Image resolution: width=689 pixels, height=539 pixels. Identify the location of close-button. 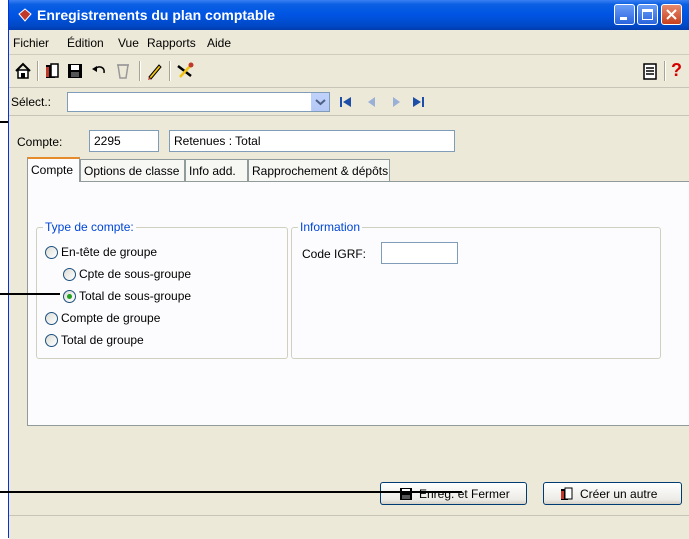
(671, 14).